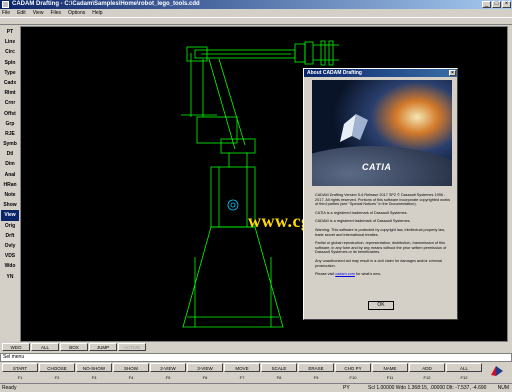  What do you see at coordinates (316, 377) in the screenshot?
I see `fn-label: F9` at bounding box center [316, 377].